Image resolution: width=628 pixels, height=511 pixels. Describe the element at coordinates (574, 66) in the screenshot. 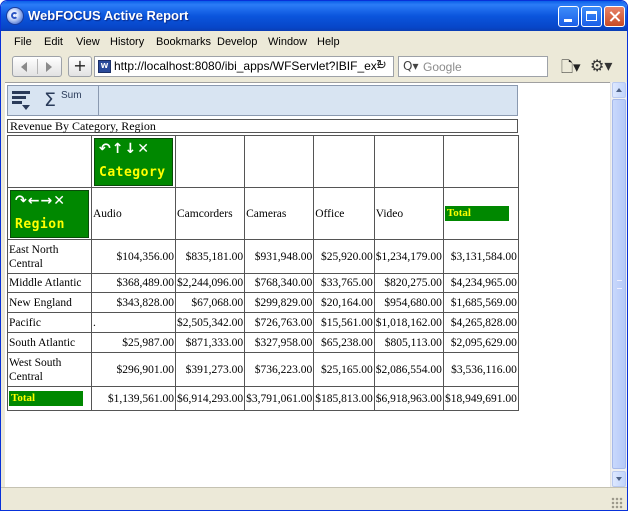

I see `page-menu-icon: 🗋▾` at that location.